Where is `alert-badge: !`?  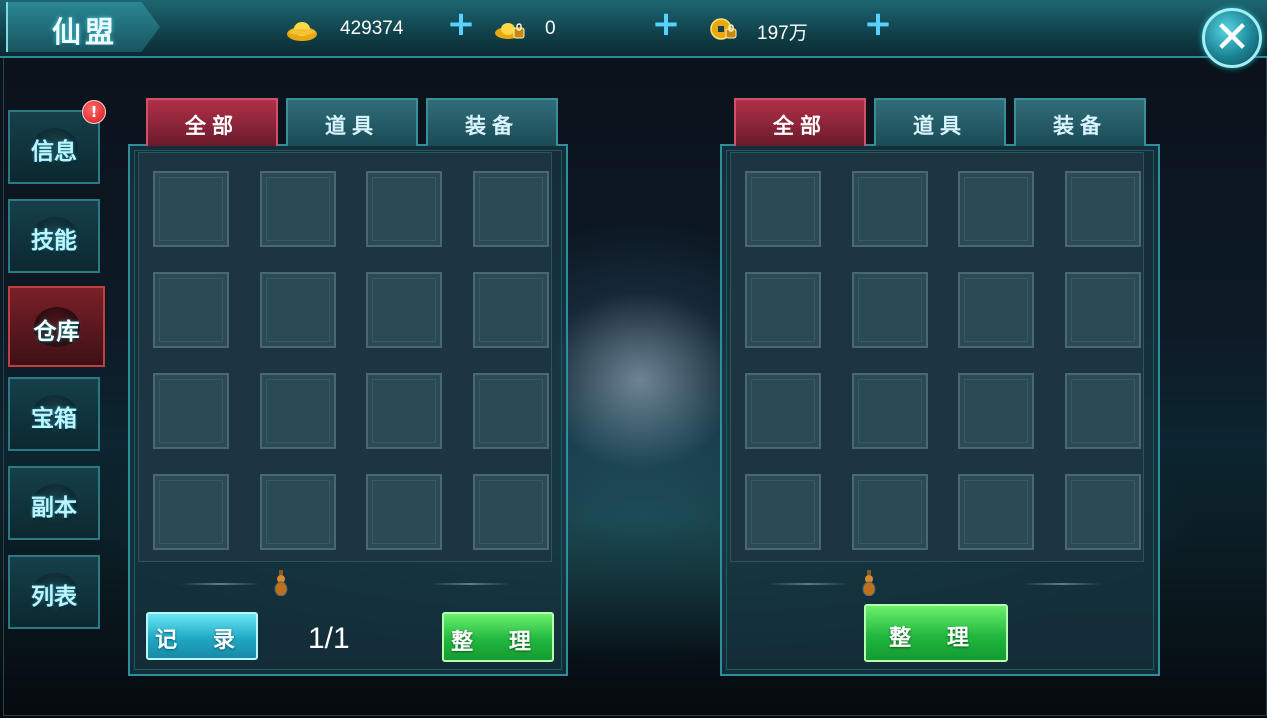 alert-badge: ! is located at coordinates (94, 112).